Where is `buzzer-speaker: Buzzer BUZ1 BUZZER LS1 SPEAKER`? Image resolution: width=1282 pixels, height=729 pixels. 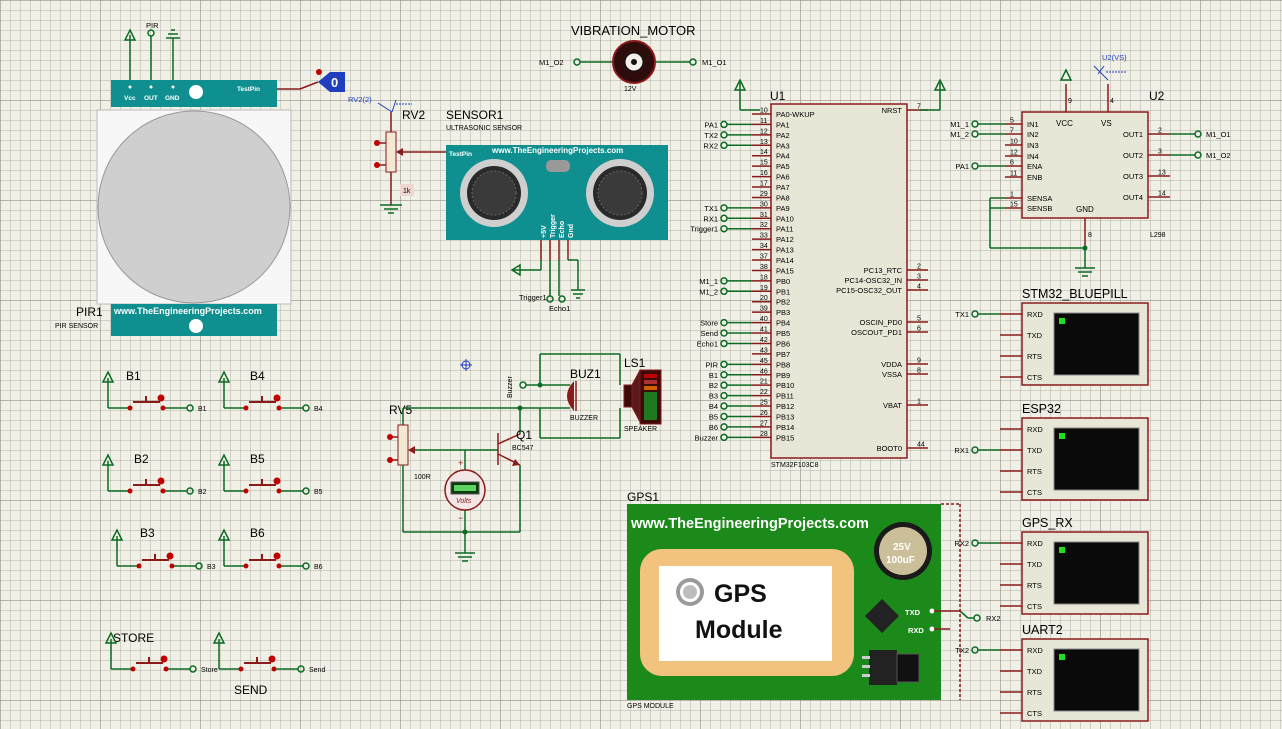 buzzer-speaker: Buzzer BUZ1 BUZZER LS1 SPEAKER is located at coordinates (584, 396).